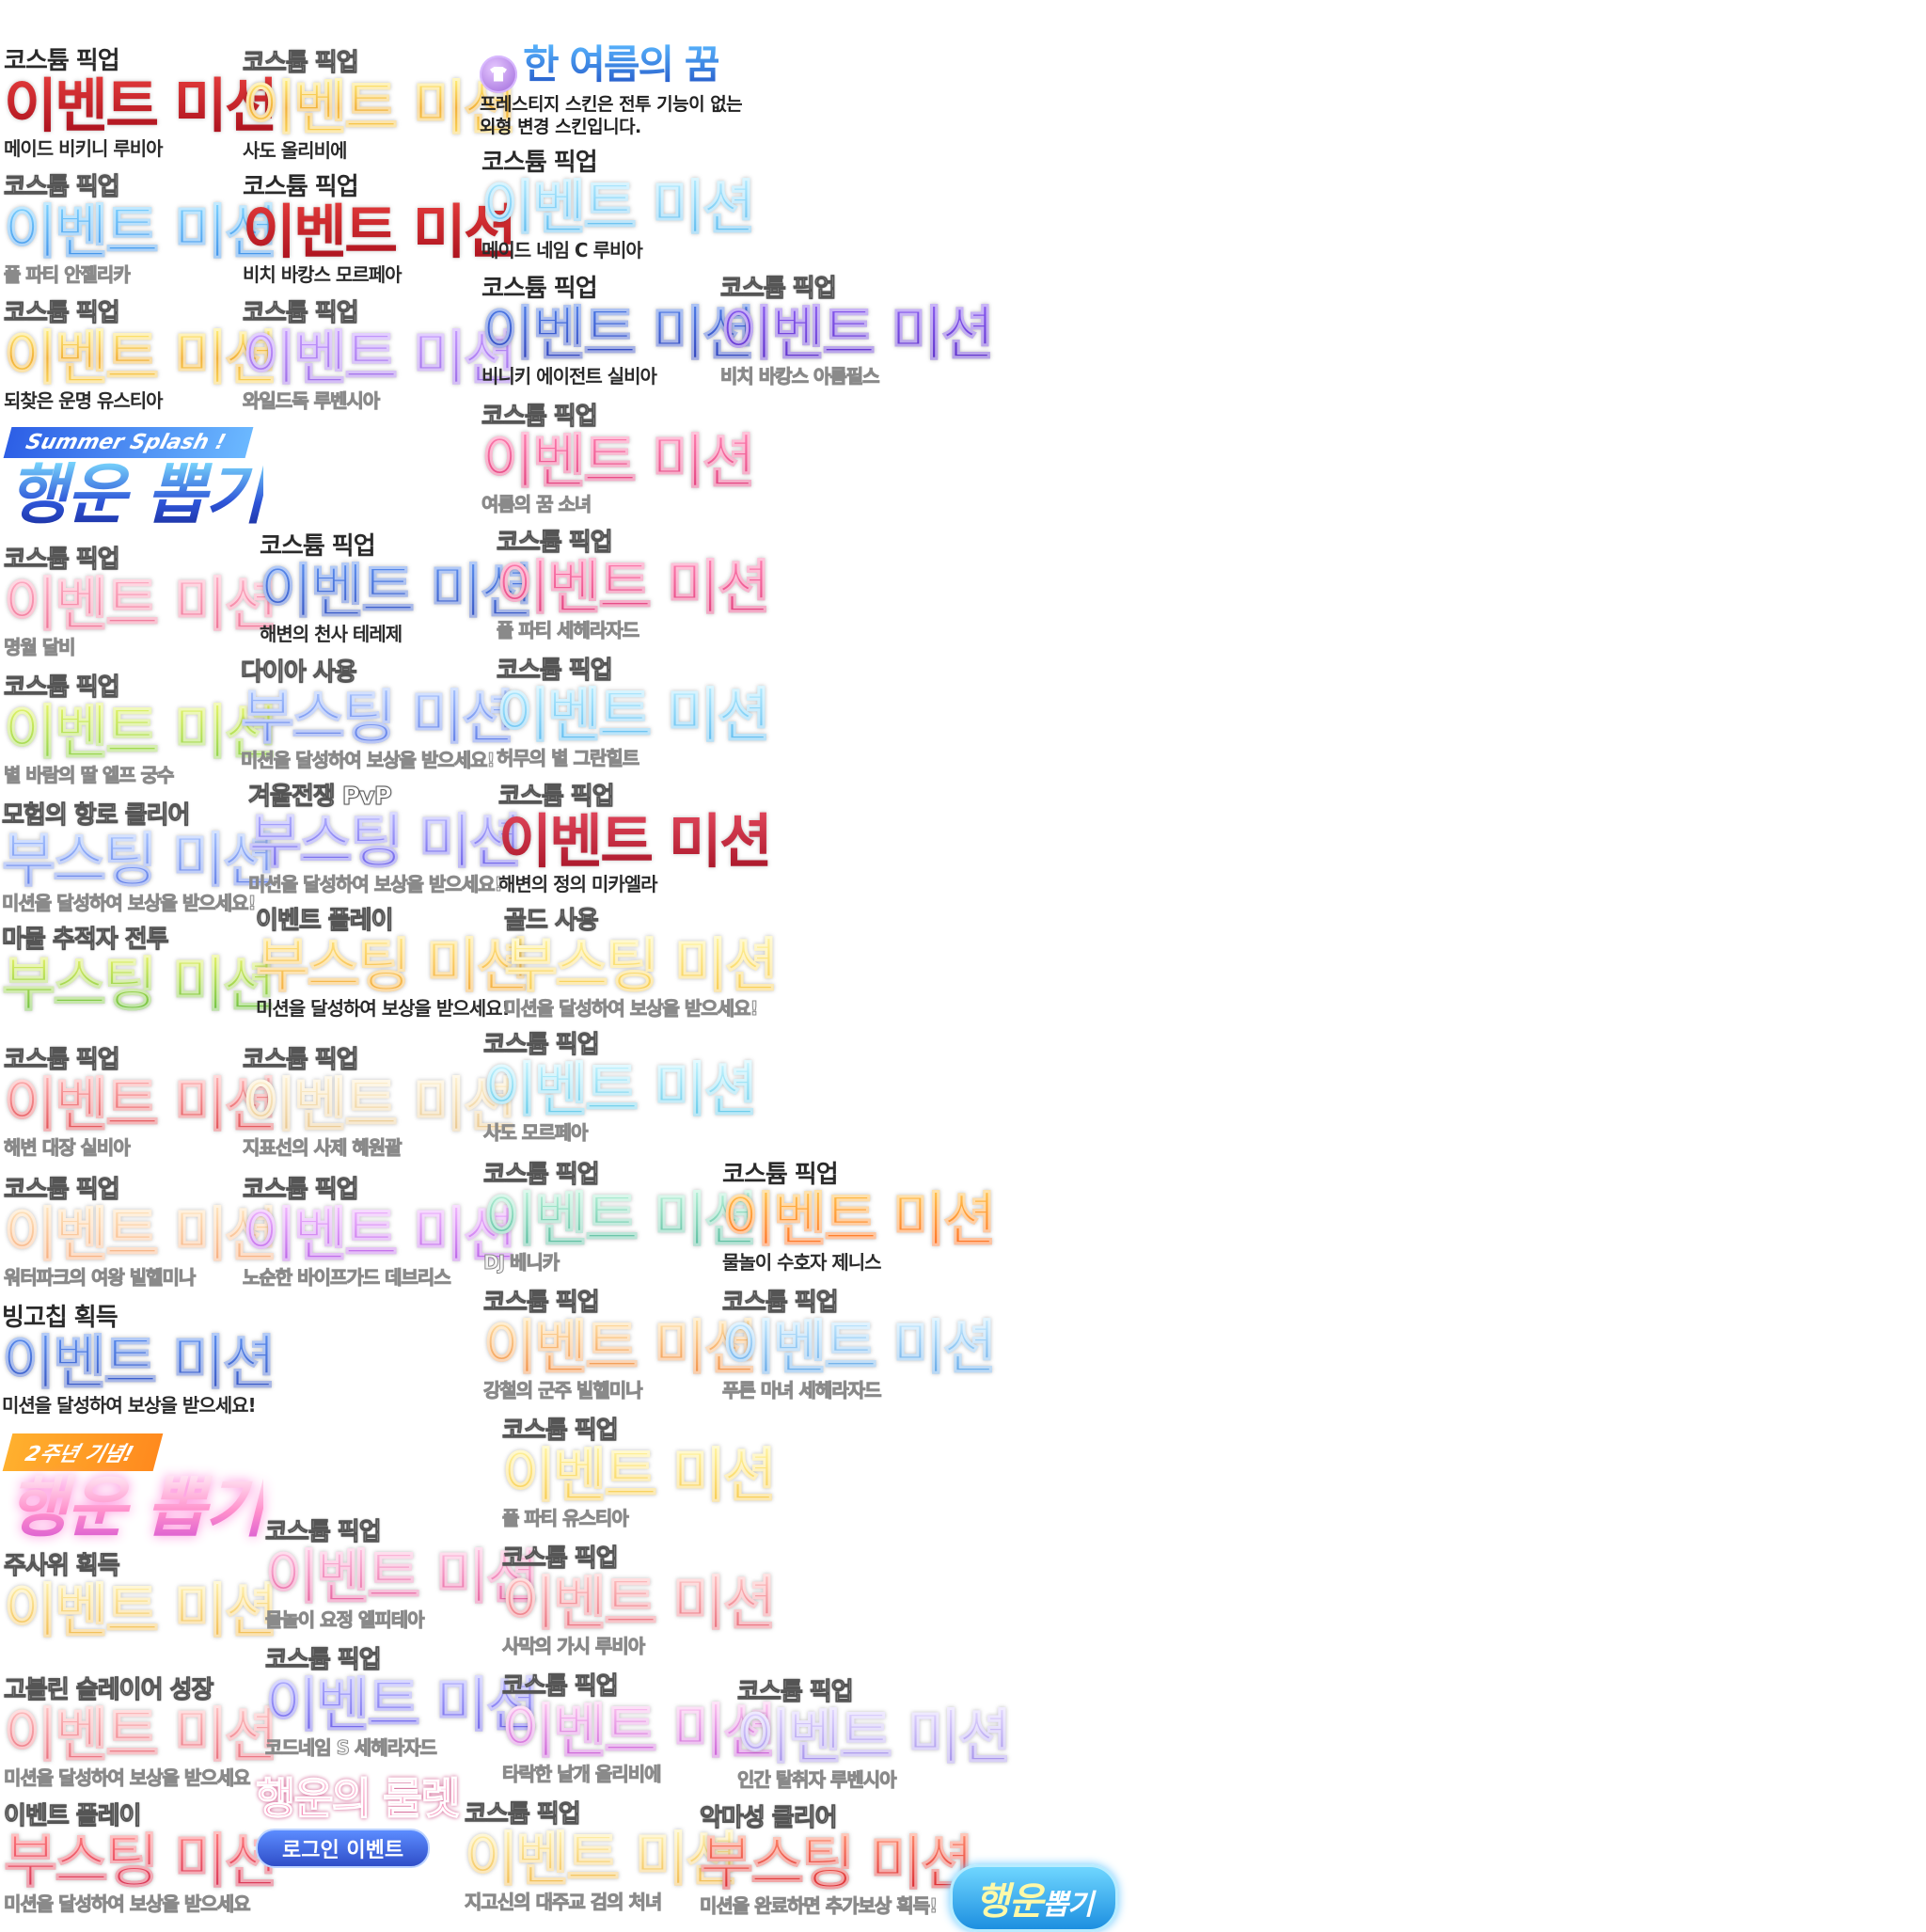 The width and height of the screenshot is (1926, 1932). I want to click on lucky-word: 행운, so click(1010, 1902).